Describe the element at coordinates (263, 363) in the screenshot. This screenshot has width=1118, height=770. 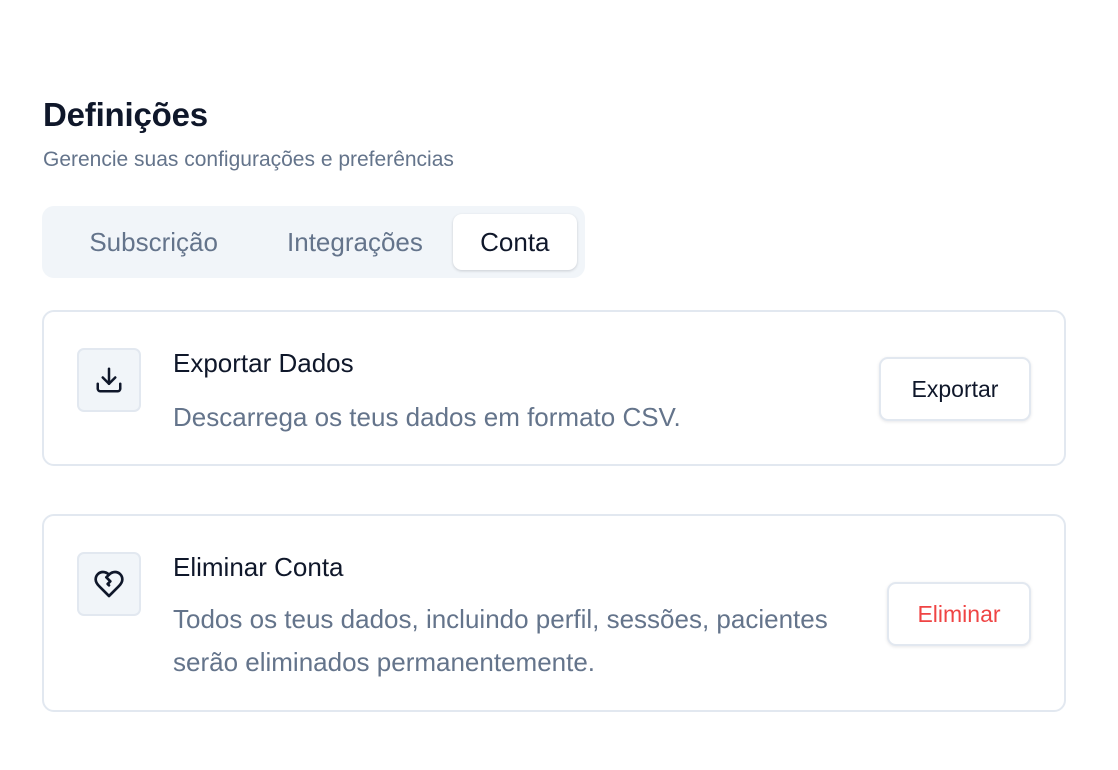
I see `export-data-title: Exportar Dados` at that location.